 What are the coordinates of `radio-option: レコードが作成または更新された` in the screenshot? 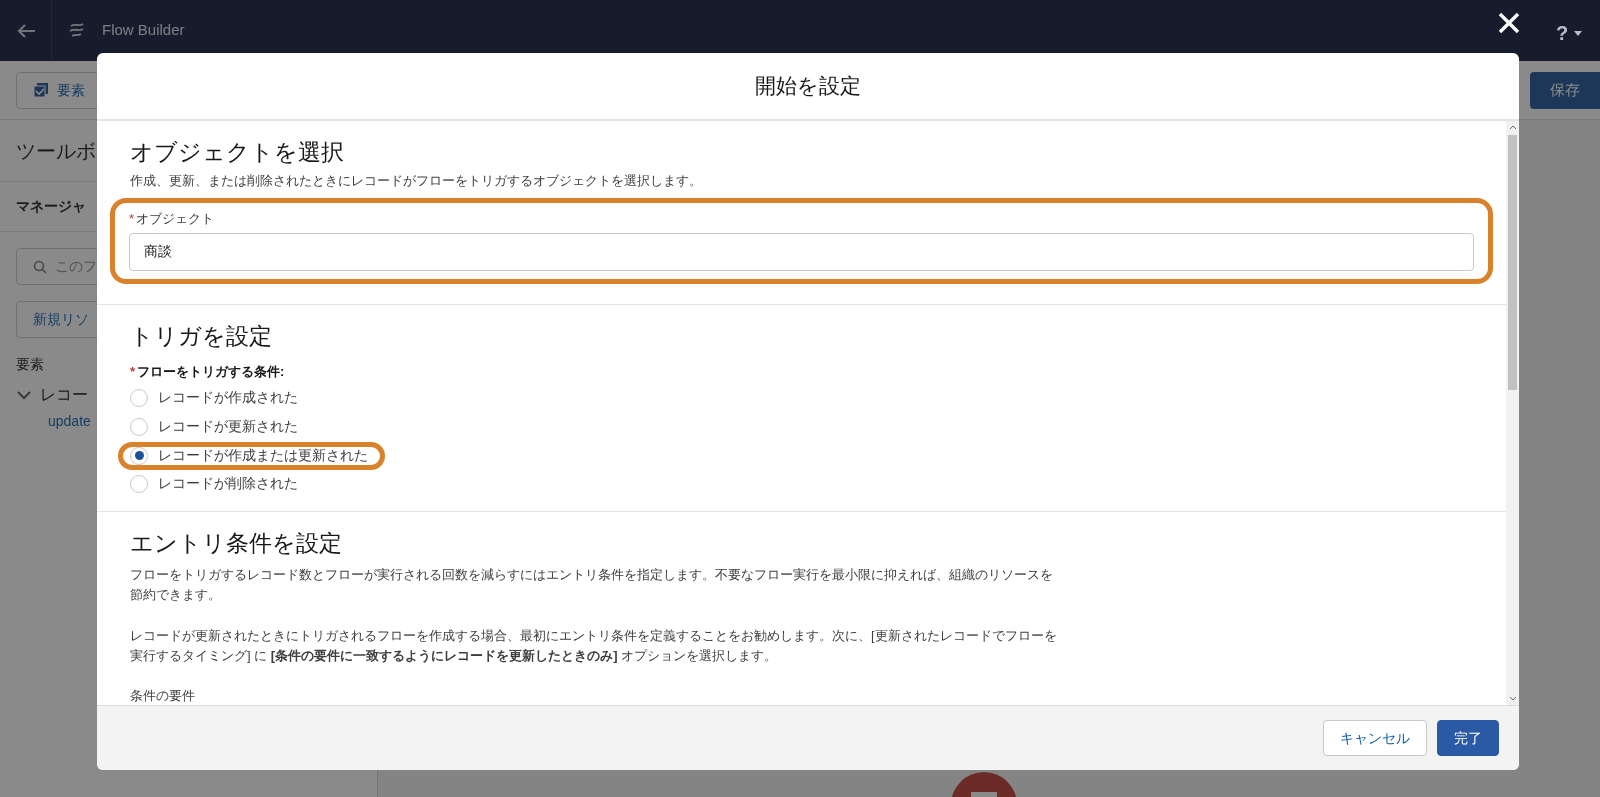 It's located at (251, 455).